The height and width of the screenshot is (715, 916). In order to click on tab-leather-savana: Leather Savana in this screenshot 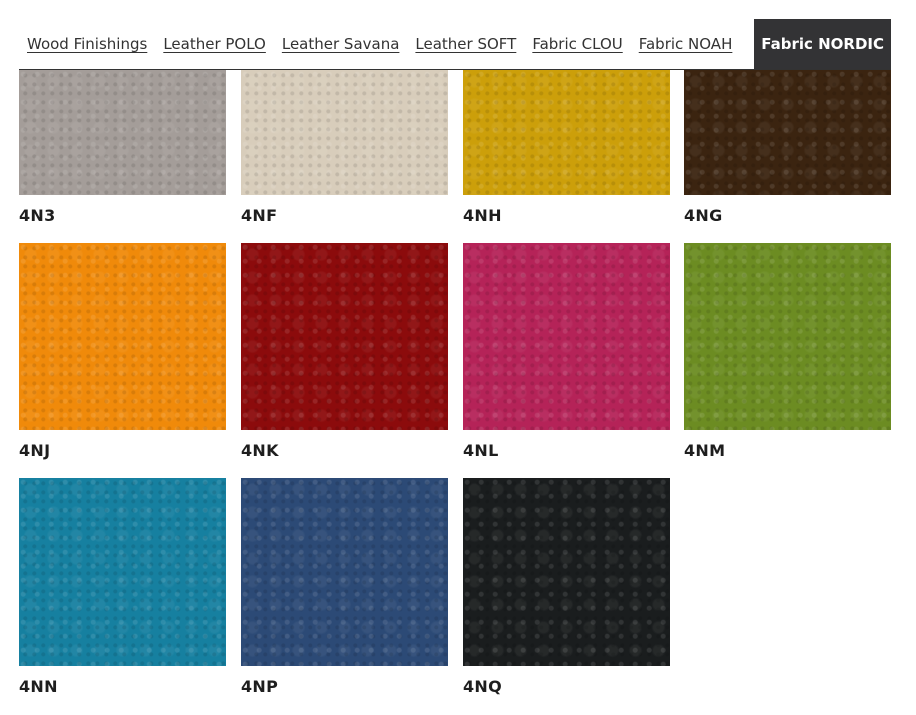, I will do `click(341, 44)`.